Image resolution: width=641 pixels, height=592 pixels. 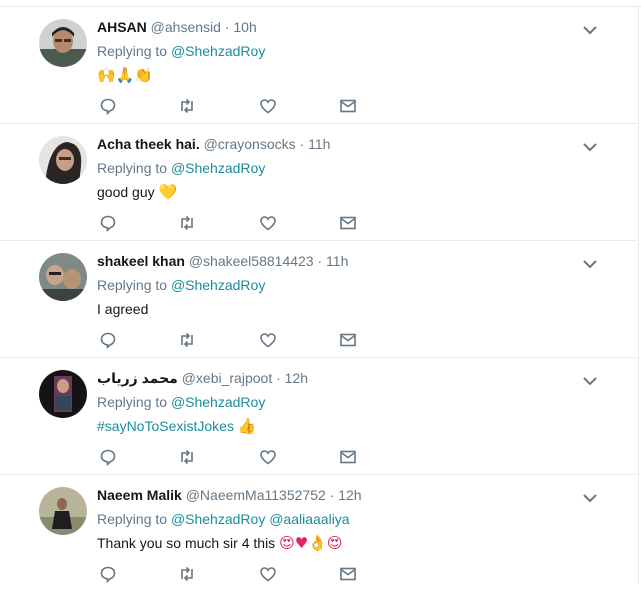 I want to click on tweet-header: Acha theek hai. @crayonsocks · 11h, so click(x=213, y=144).